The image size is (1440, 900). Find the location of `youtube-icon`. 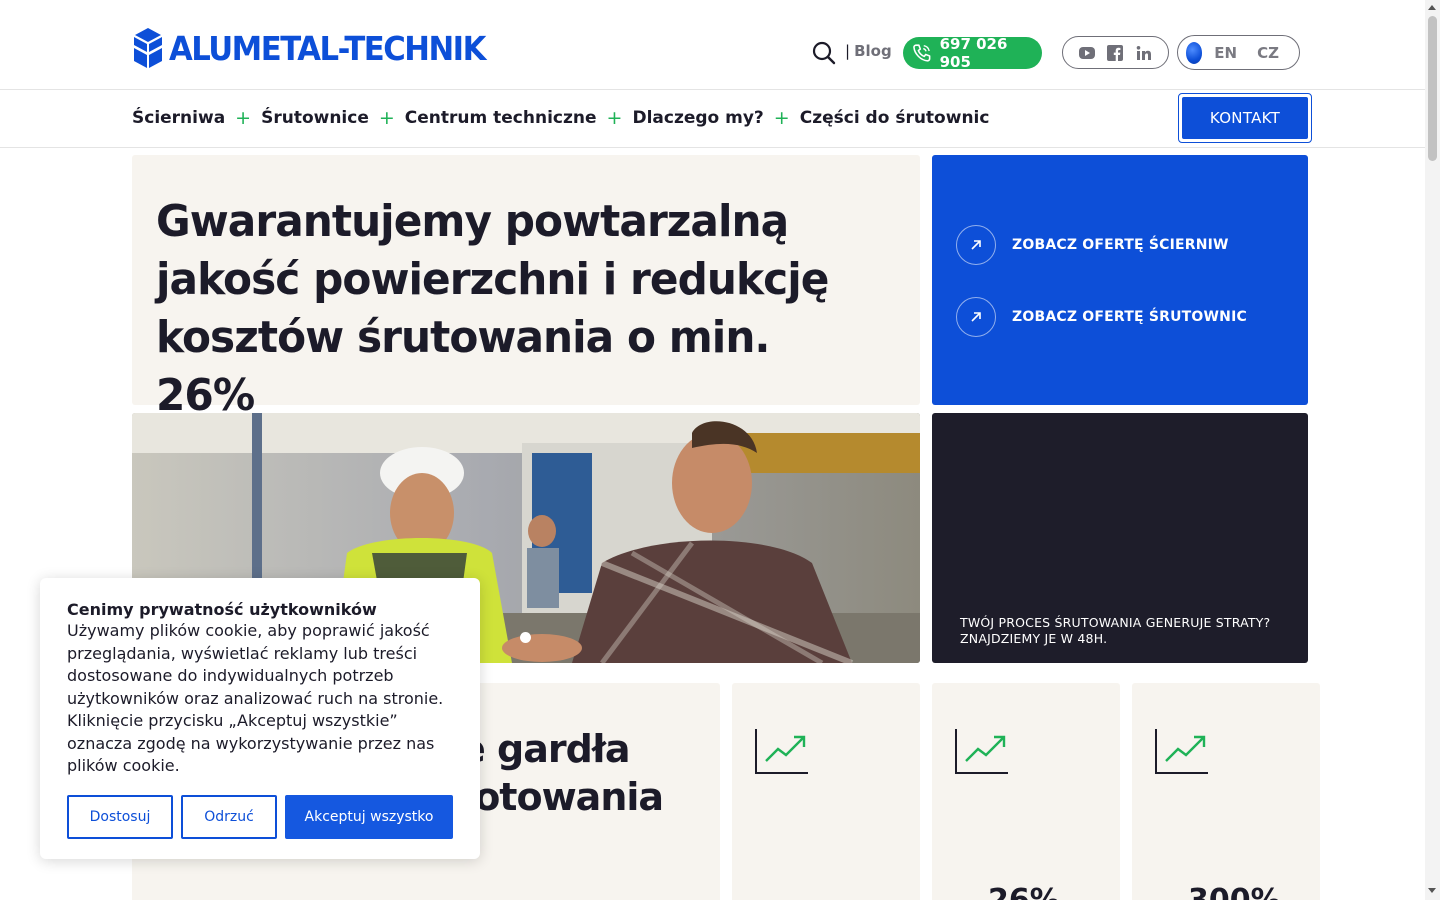

youtube-icon is located at coordinates (1087, 53).